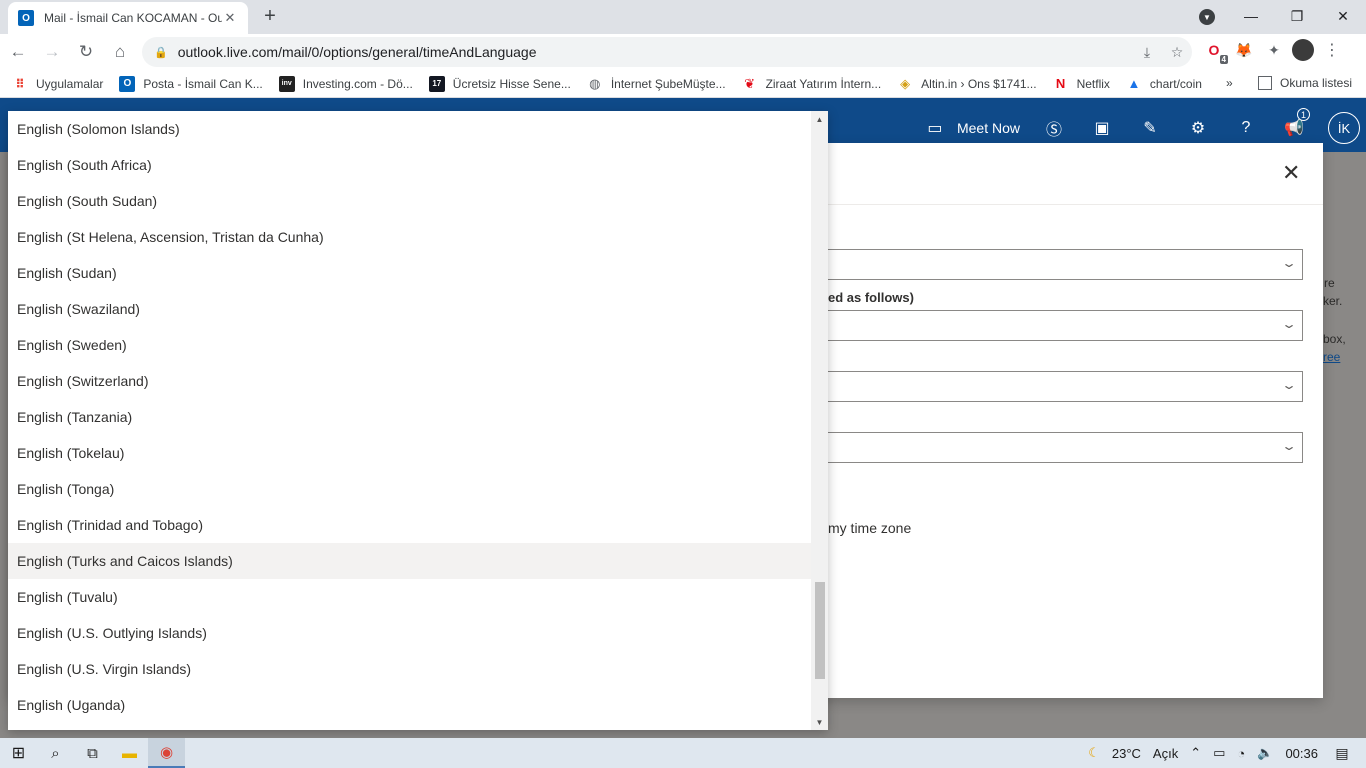  Describe the element at coordinates (92, 753) in the screenshot. I see `task-view-icon: ⧉` at that location.